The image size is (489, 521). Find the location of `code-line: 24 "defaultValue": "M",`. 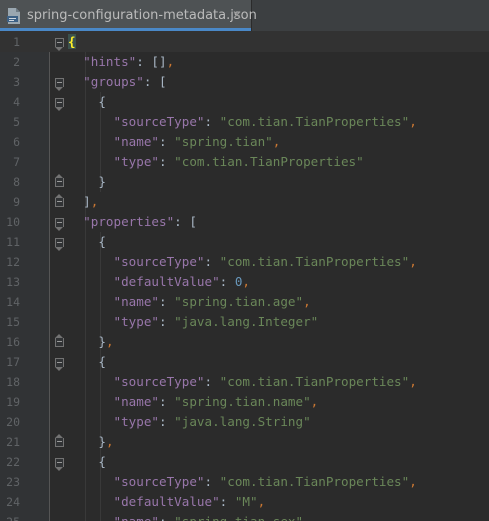

code-line: 24 "defaultValue": "M", is located at coordinates (244, 502).